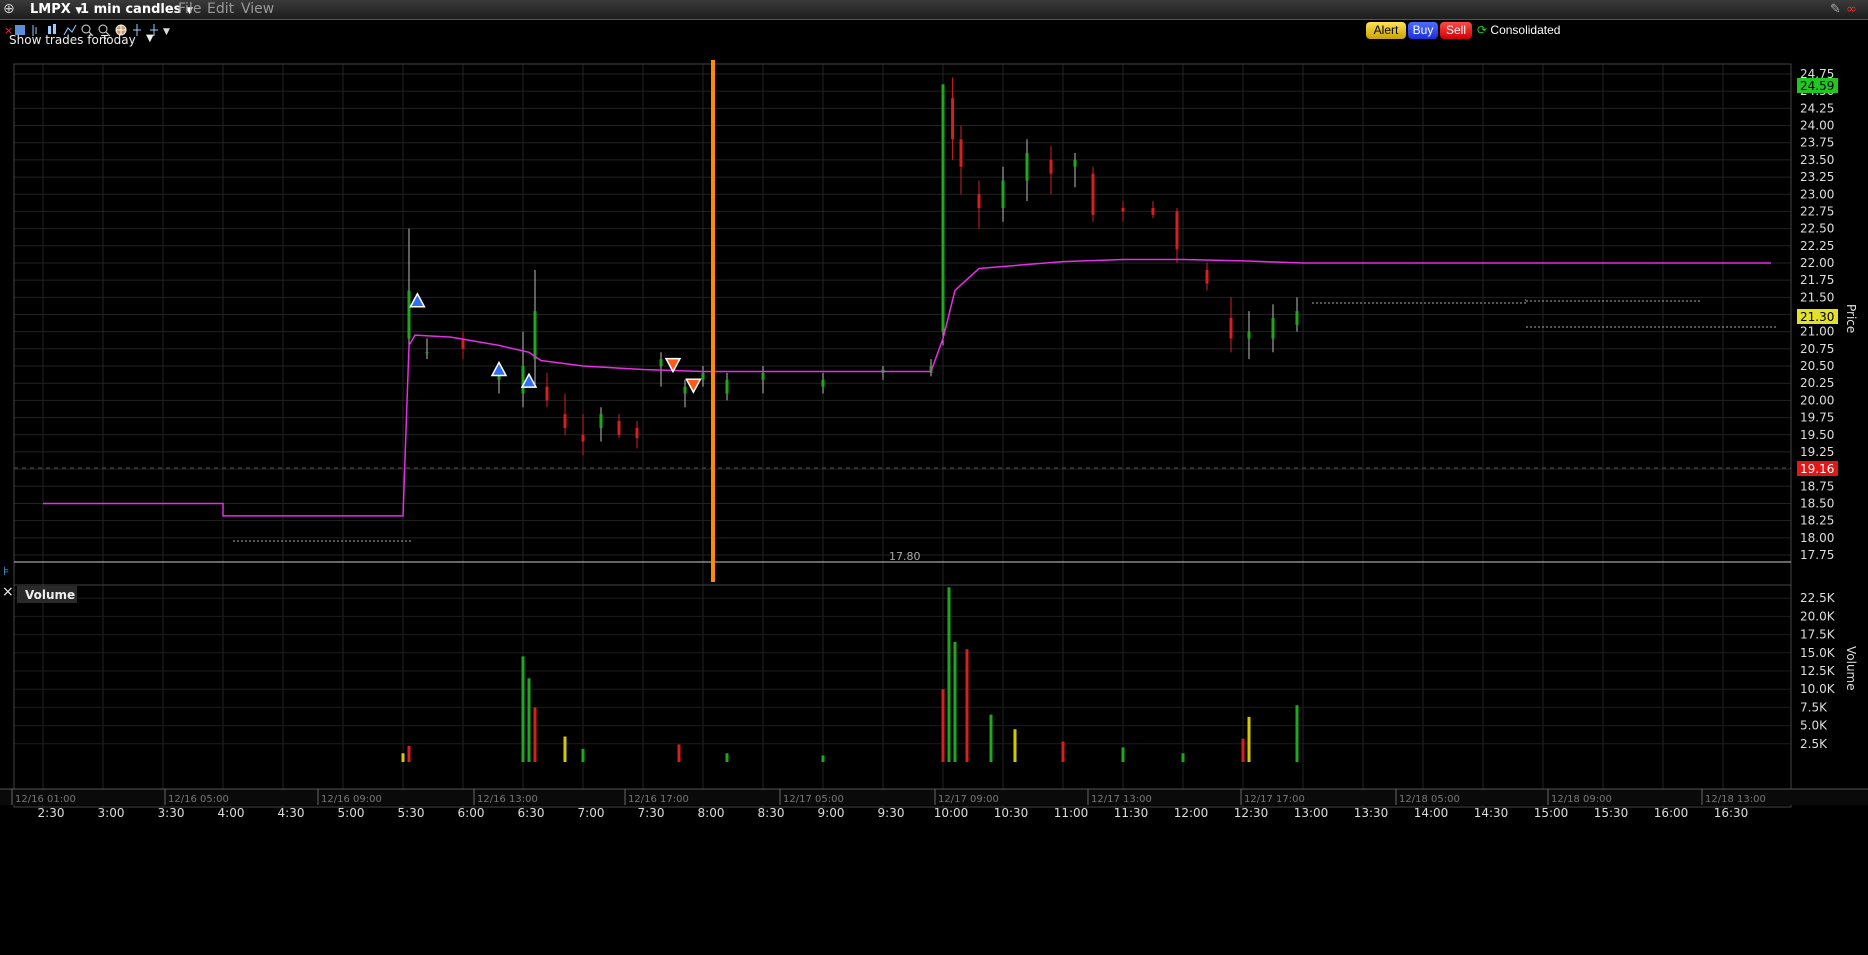  Describe the element at coordinates (136, 9) in the screenshot. I see `interval-dropdown: 1 min candles ▼` at that location.